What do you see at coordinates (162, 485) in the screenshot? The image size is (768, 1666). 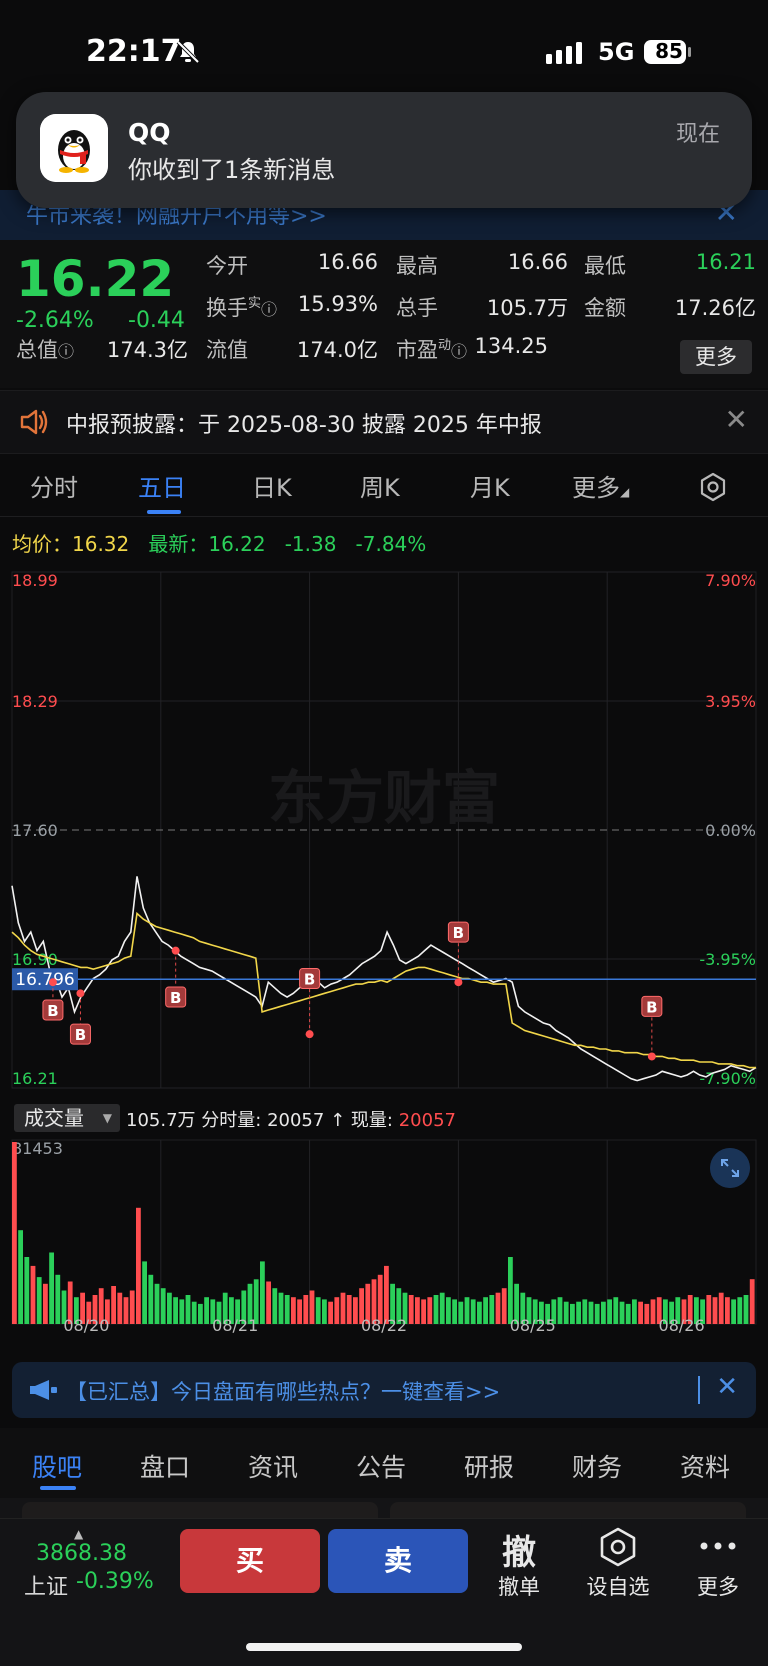 I see `tab-five-day: 五日` at bounding box center [162, 485].